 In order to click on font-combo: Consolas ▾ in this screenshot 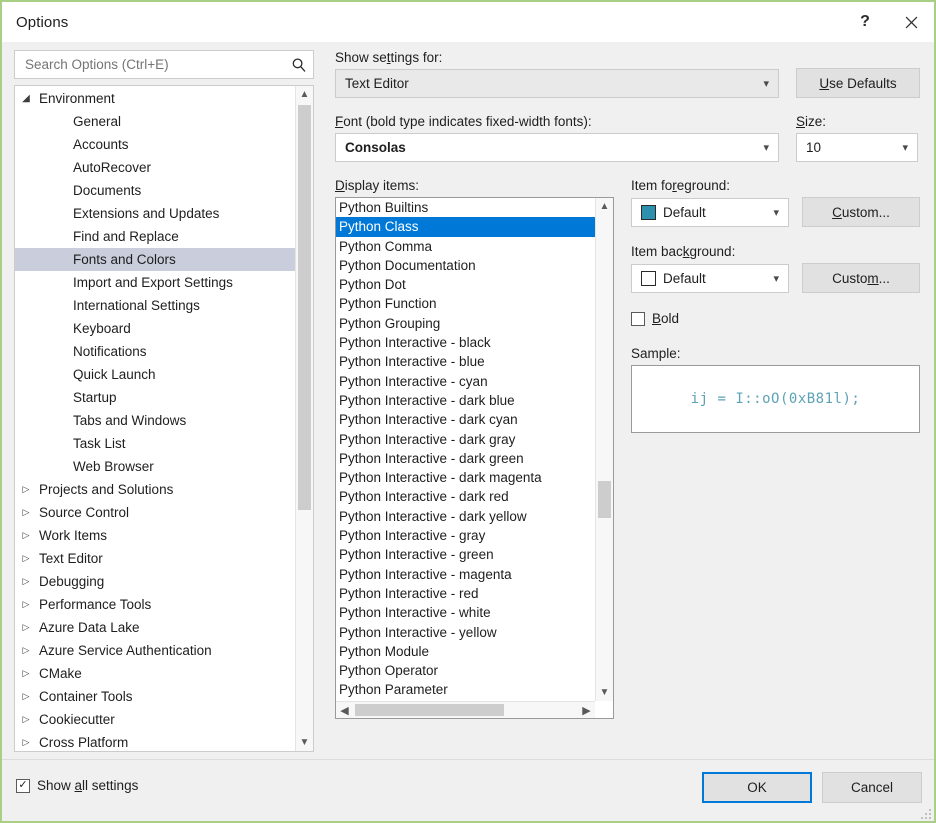, I will do `click(557, 147)`.